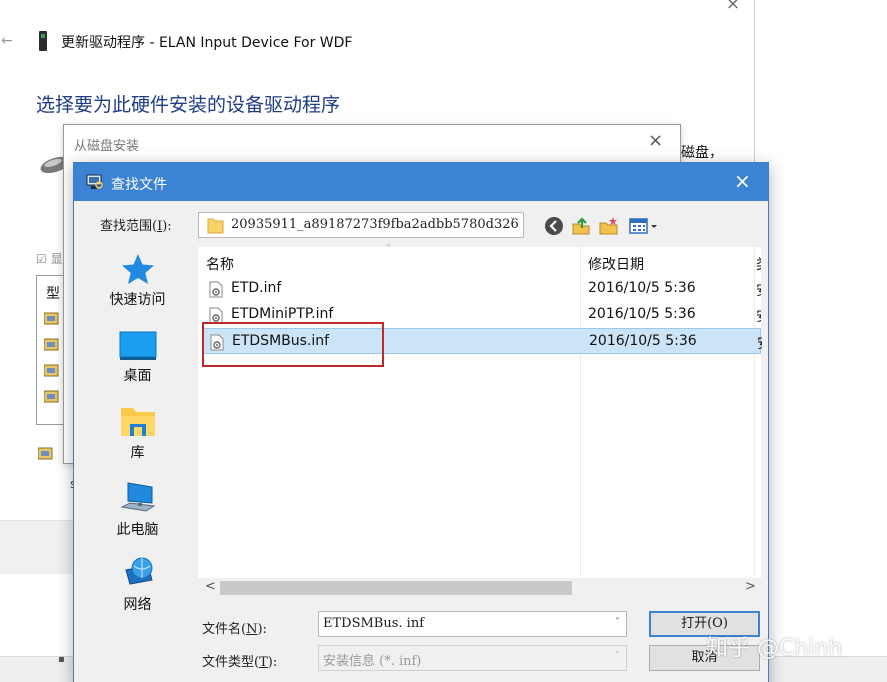  What do you see at coordinates (655, 141) in the screenshot?
I see `disk-dialog-close-button: ×` at bounding box center [655, 141].